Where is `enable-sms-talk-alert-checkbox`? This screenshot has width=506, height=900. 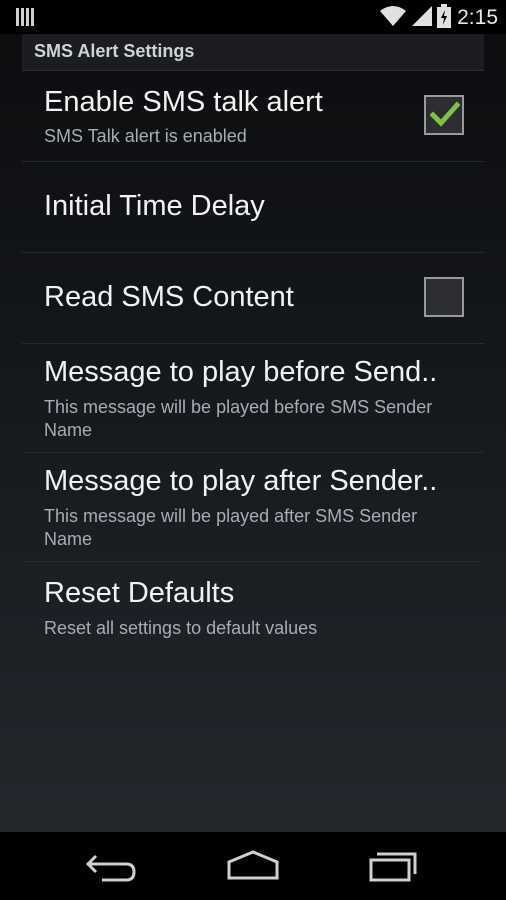 enable-sms-talk-alert-checkbox is located at coordinates (444, 115).